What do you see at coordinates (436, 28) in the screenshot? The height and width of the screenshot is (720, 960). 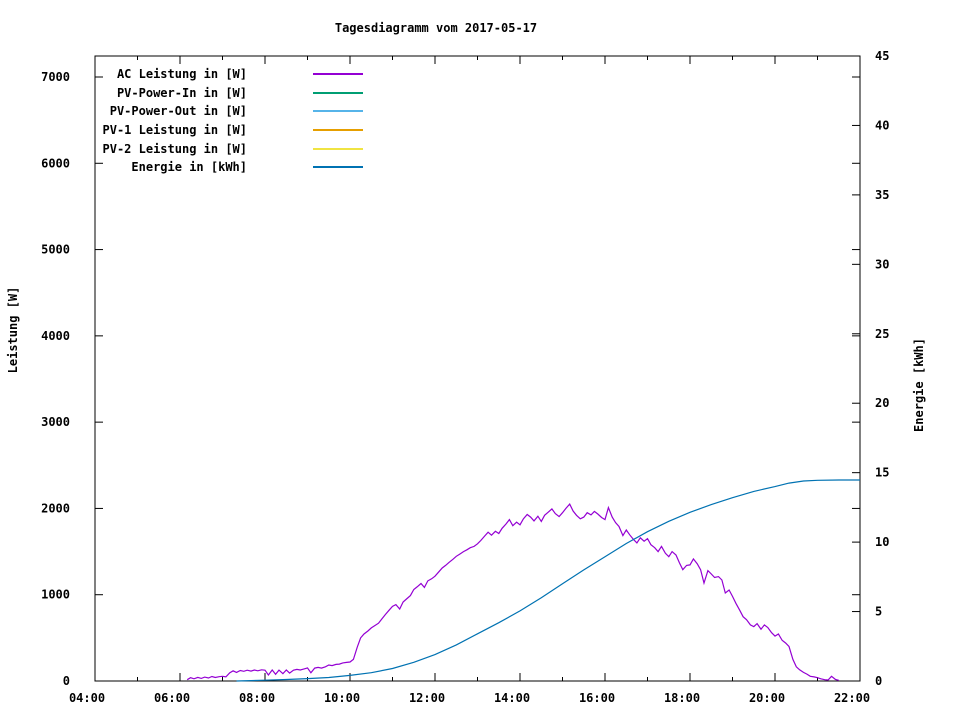 I see `chart-title: Tagesdiagramm vom 2017-05-17` at bounding box center [436, 28].